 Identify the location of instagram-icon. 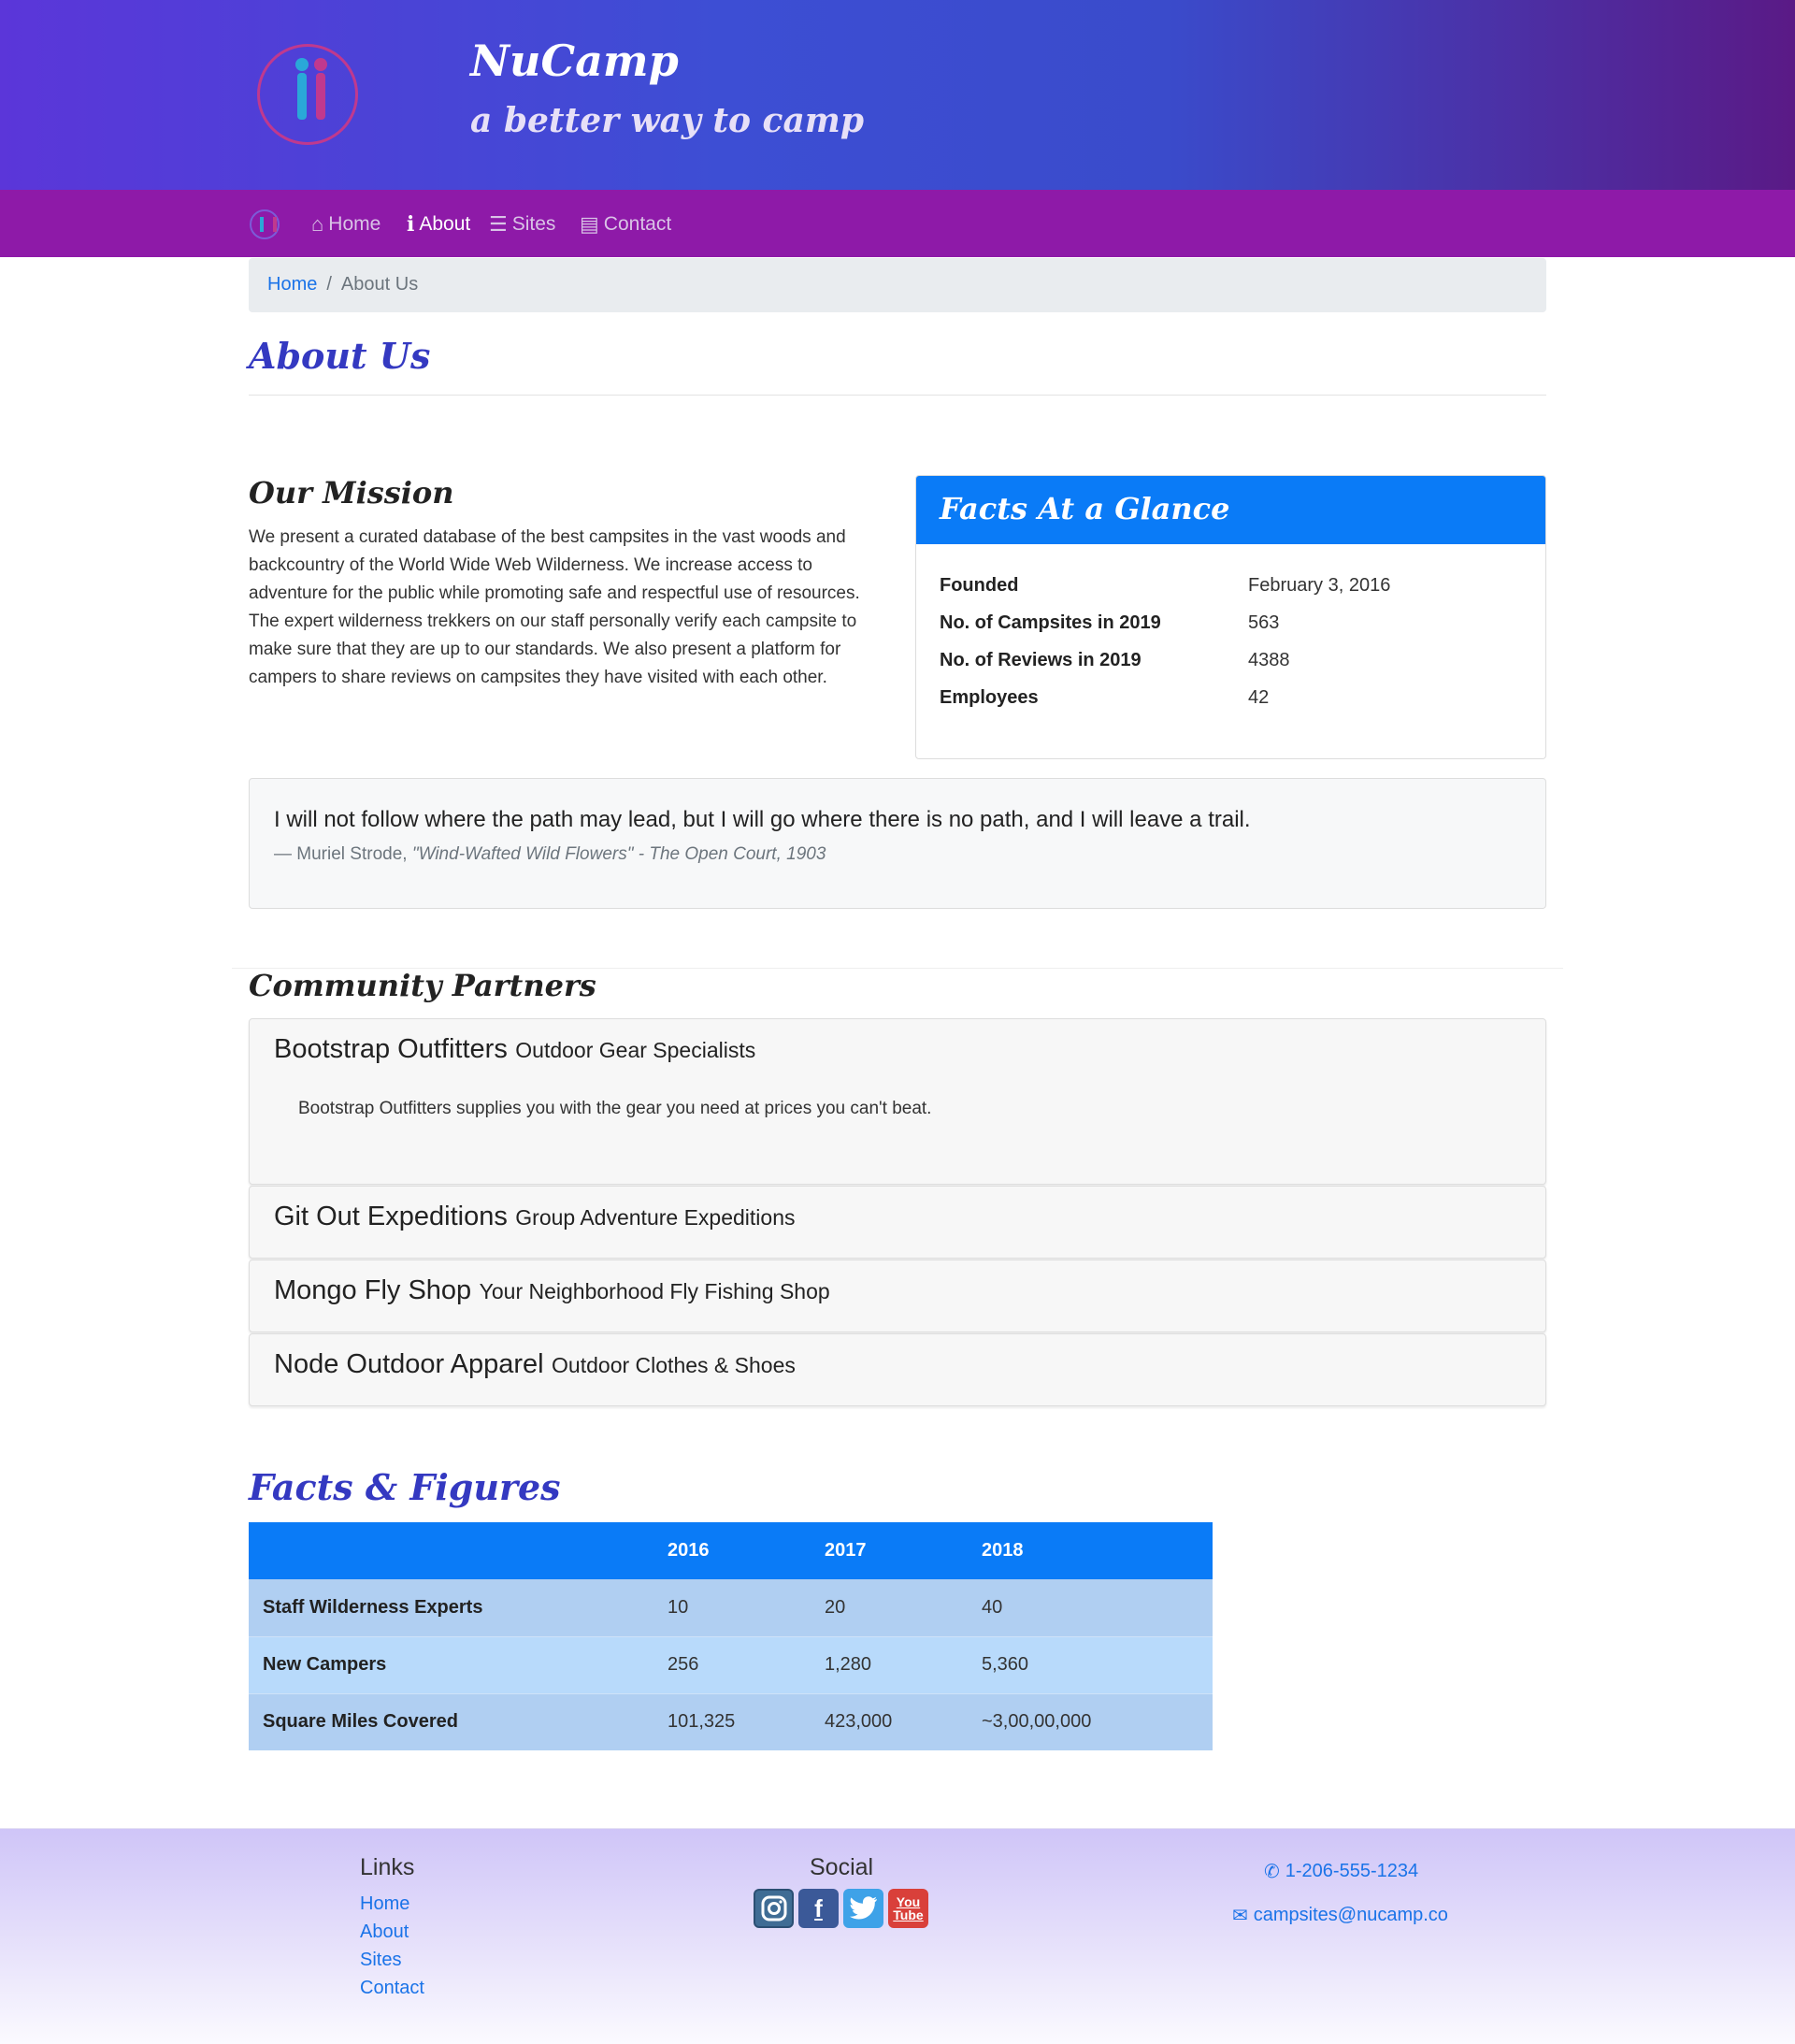
(774, 1908).